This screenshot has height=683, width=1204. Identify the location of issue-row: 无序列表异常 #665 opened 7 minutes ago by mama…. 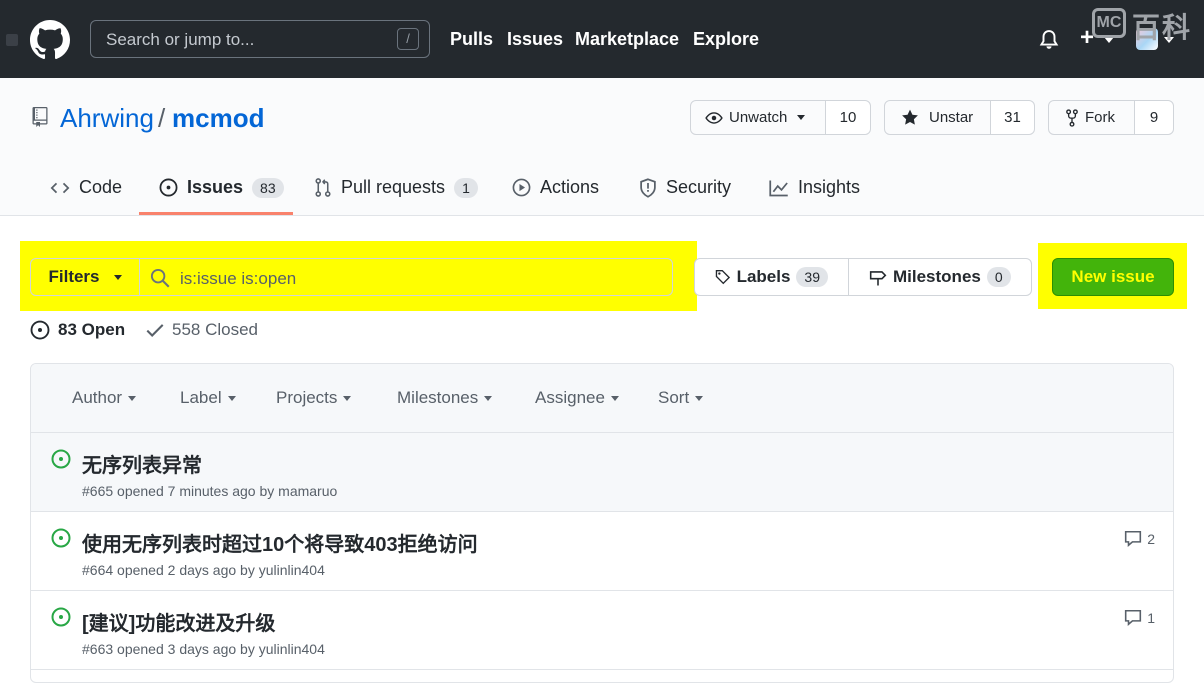
(602, 472).